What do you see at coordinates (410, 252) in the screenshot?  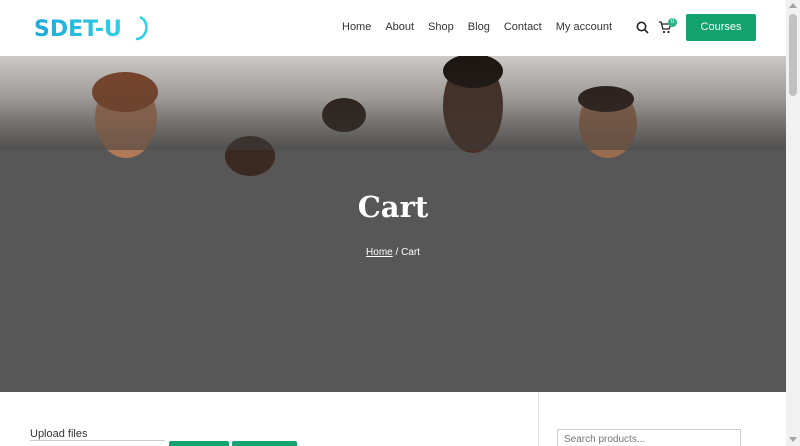 I see `breadcrumb-current: Cart` at bounding box center [410, 252].